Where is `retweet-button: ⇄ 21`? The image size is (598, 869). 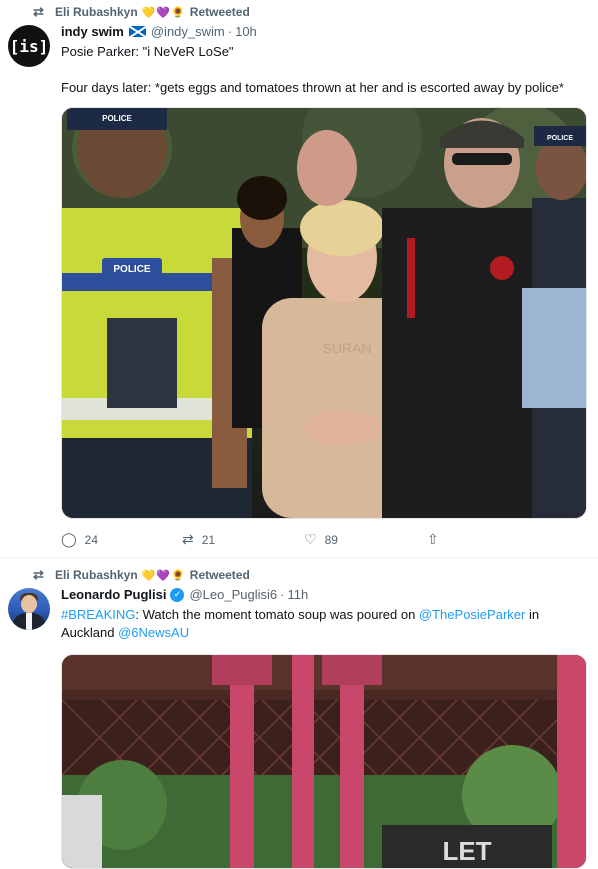 retweet-button: ⇄ 21 is located at coordinates (198, 539).